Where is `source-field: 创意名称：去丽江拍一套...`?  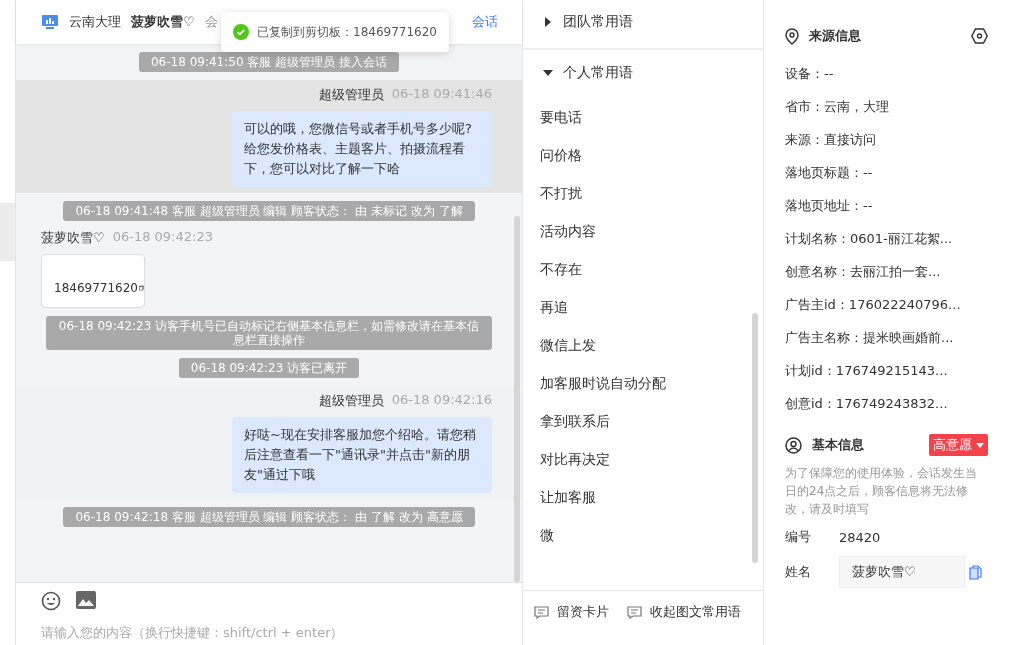 source-field: 创意名称：去丽江拍一套... is located at coordinates (886, 271).